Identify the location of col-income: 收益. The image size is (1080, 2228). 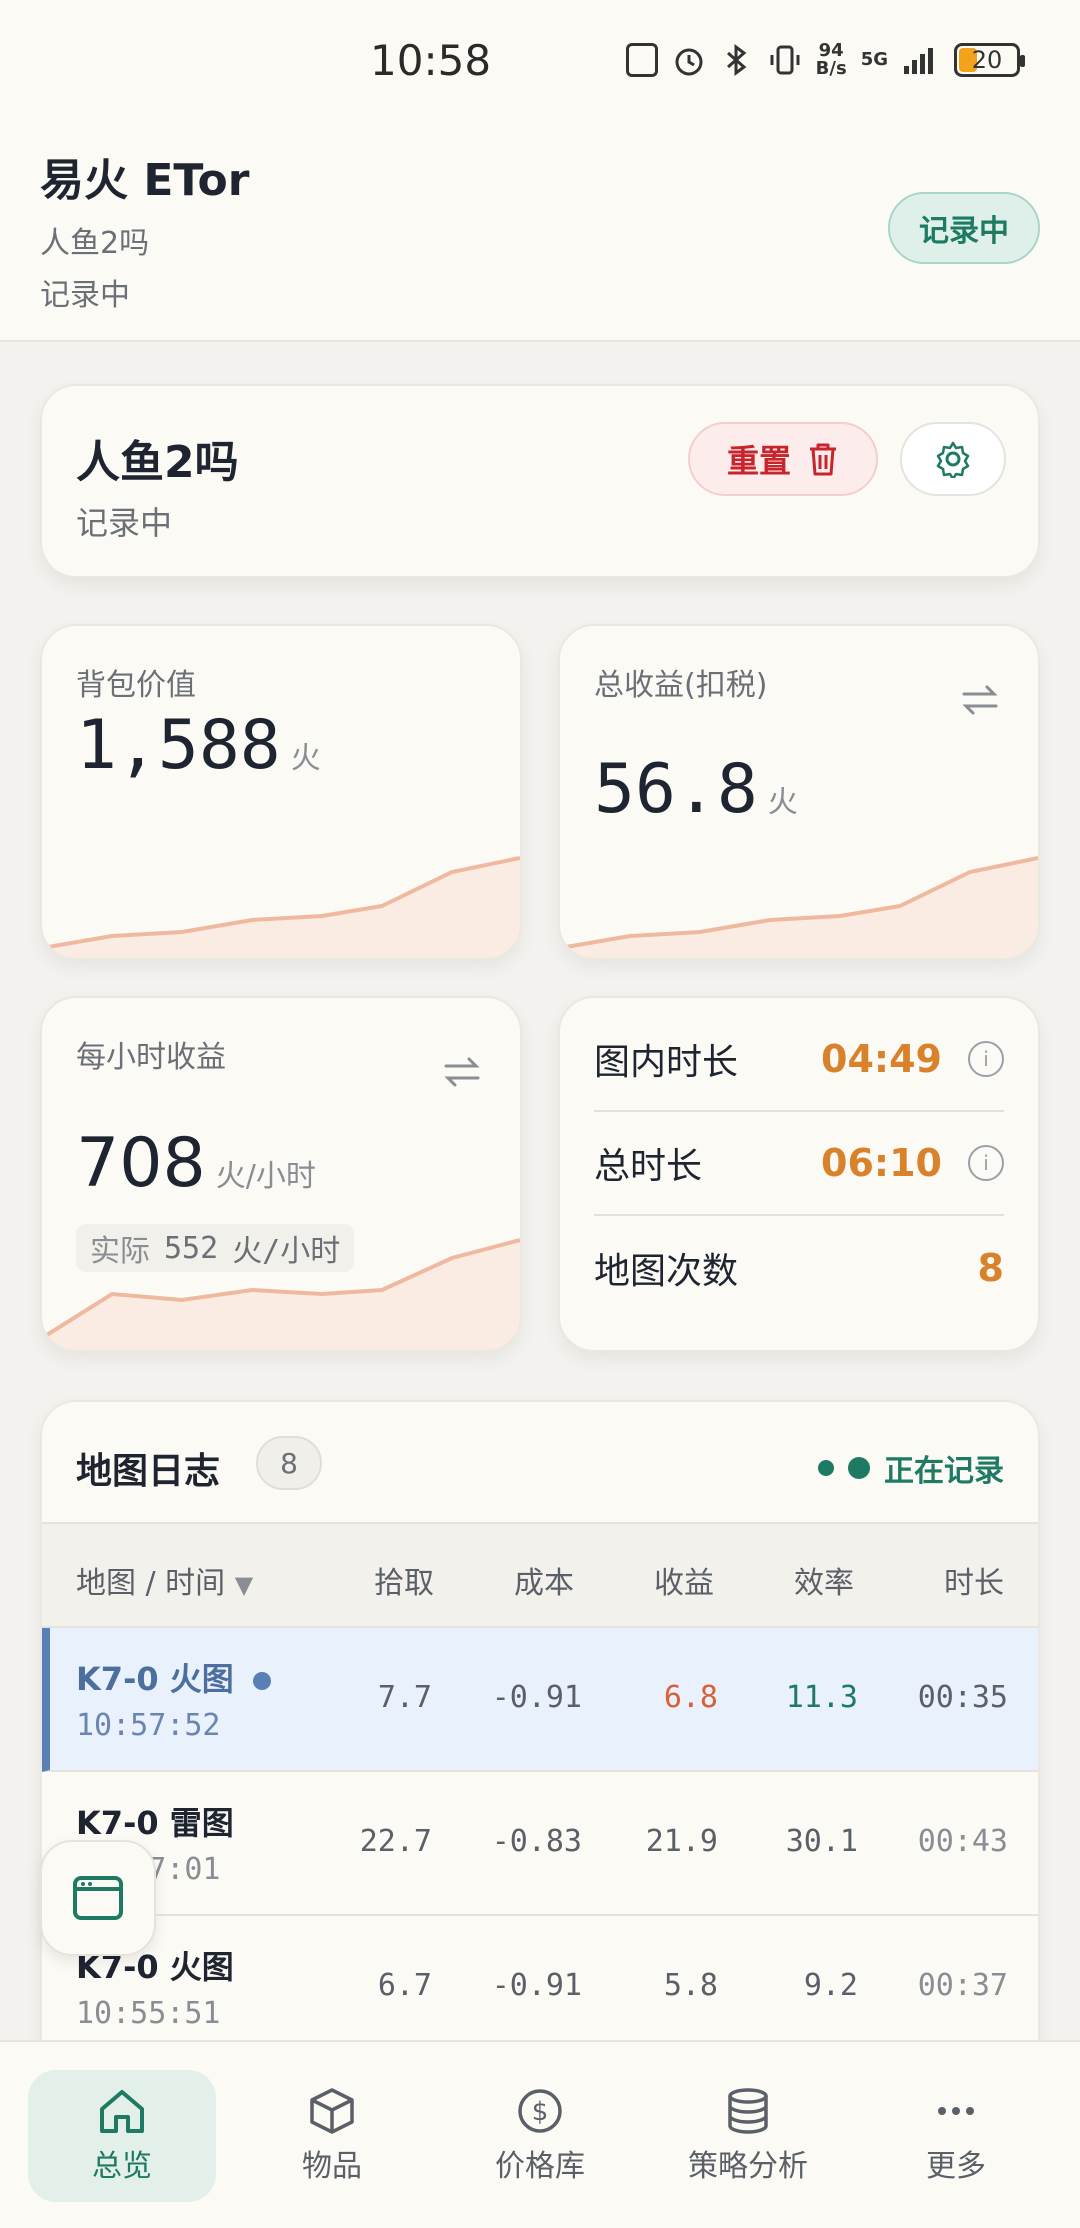
(684, 1580).